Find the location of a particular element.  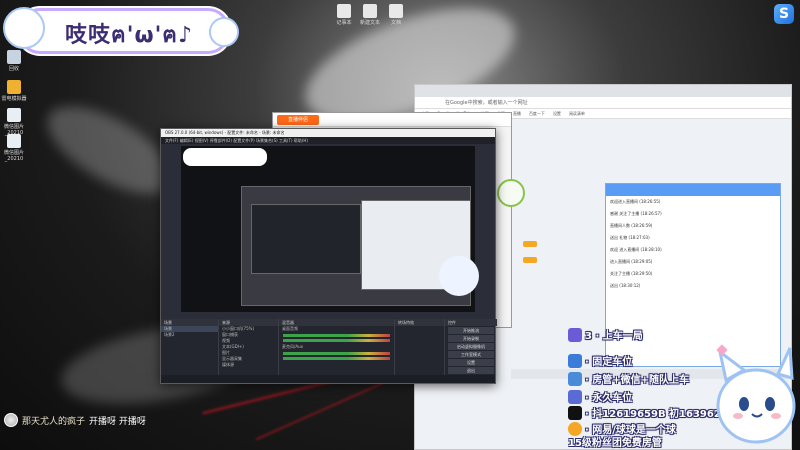

dock-header: 场景 is located at coordinates (189, 322).